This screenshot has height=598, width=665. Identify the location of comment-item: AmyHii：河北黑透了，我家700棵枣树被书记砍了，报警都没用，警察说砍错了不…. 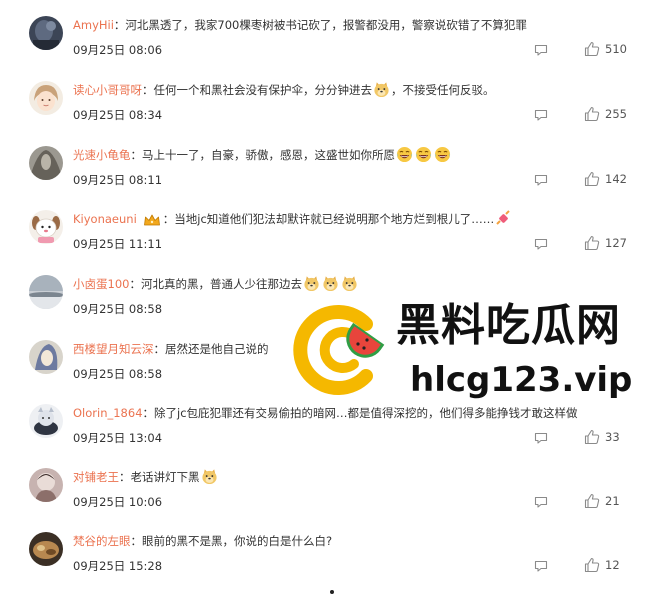
(332, 48).